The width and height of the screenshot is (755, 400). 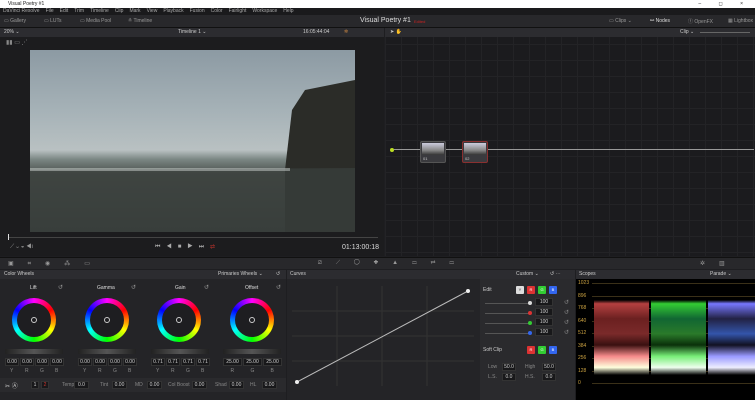 What do you see at coordinates (173, 11) in the screenshot?
I see `menu-item: Playback` at bounding box center [173, 11].